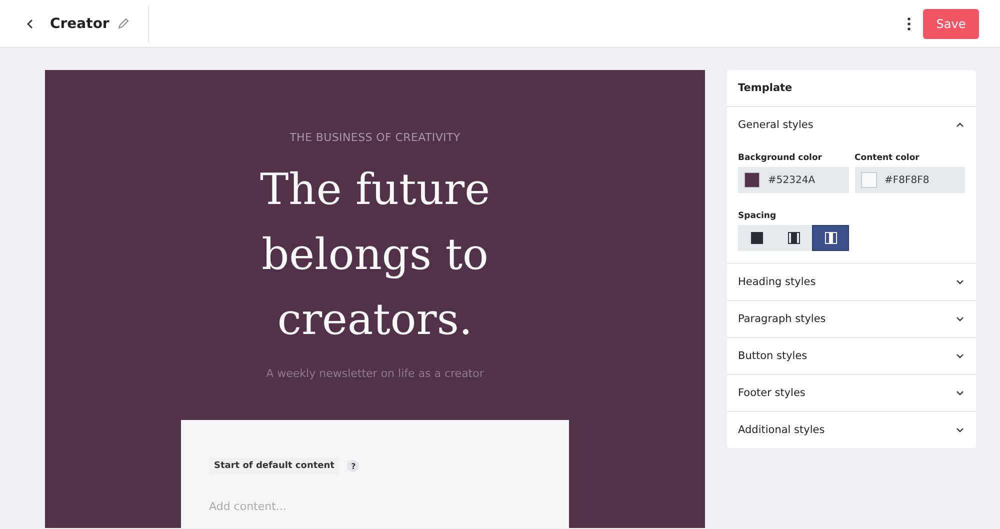 The image size is (1000, 529). I want to click on section-header: General styles, so click(851, 125).